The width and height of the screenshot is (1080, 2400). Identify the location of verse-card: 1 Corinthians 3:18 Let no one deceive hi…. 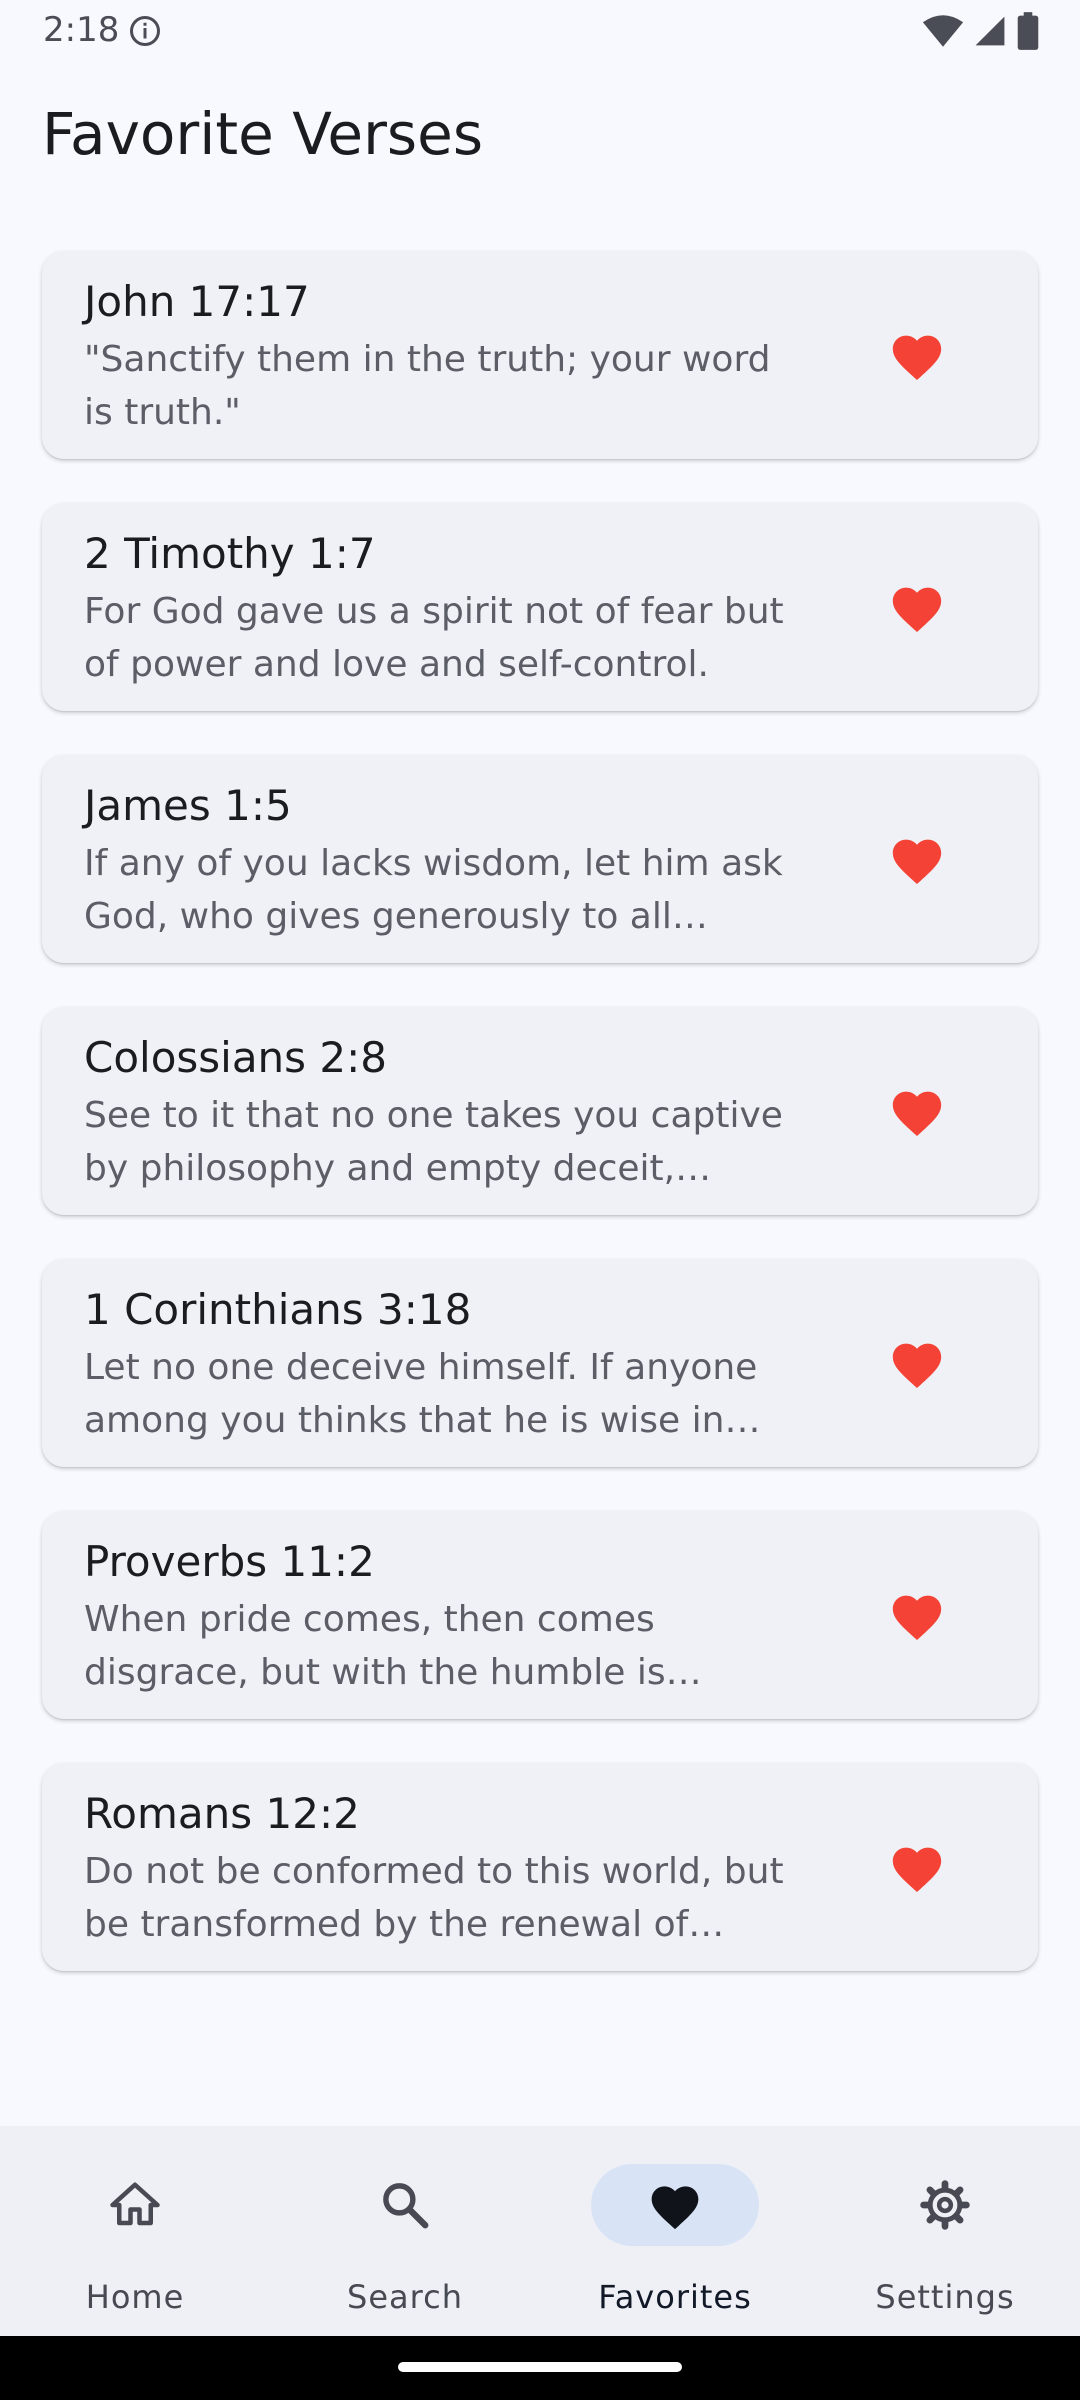
(540, 1363).